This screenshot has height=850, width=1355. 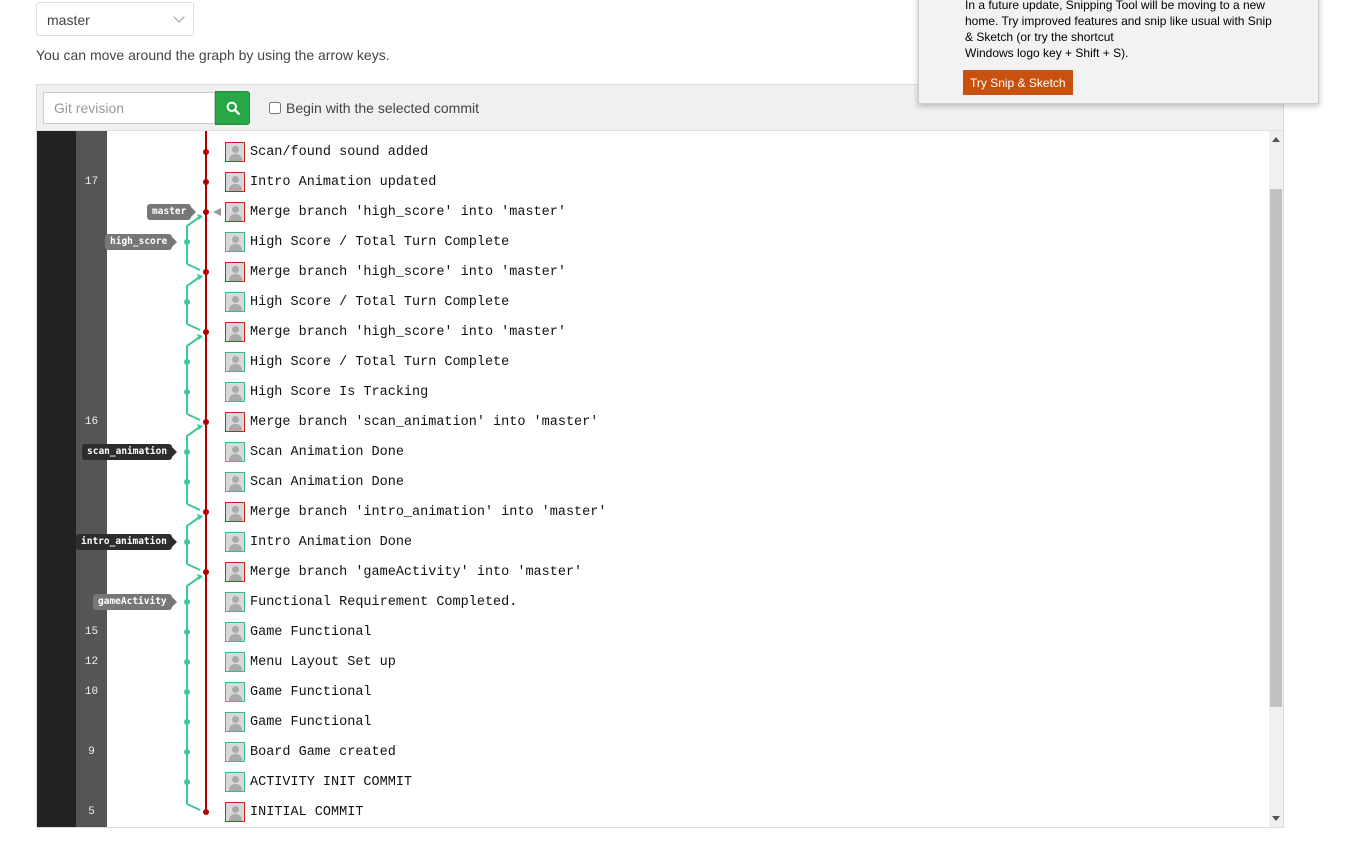 What do you see at coordinates (135, 602) in the screenshot?
I see `ref-tag-gameactivity: gameActivity` at bounding box center [135, 602].